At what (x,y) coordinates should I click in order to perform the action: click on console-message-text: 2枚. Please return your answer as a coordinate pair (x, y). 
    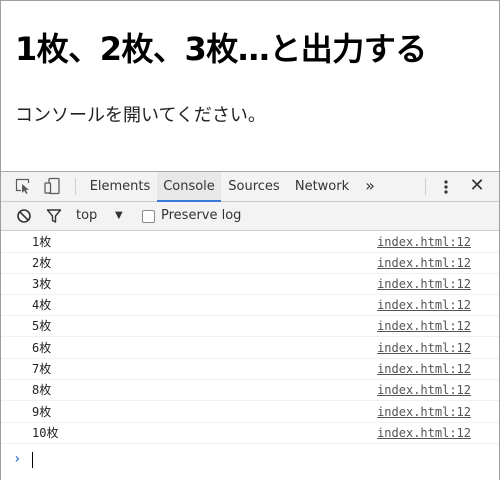
    Looking at the image, I should click on (42, 263).